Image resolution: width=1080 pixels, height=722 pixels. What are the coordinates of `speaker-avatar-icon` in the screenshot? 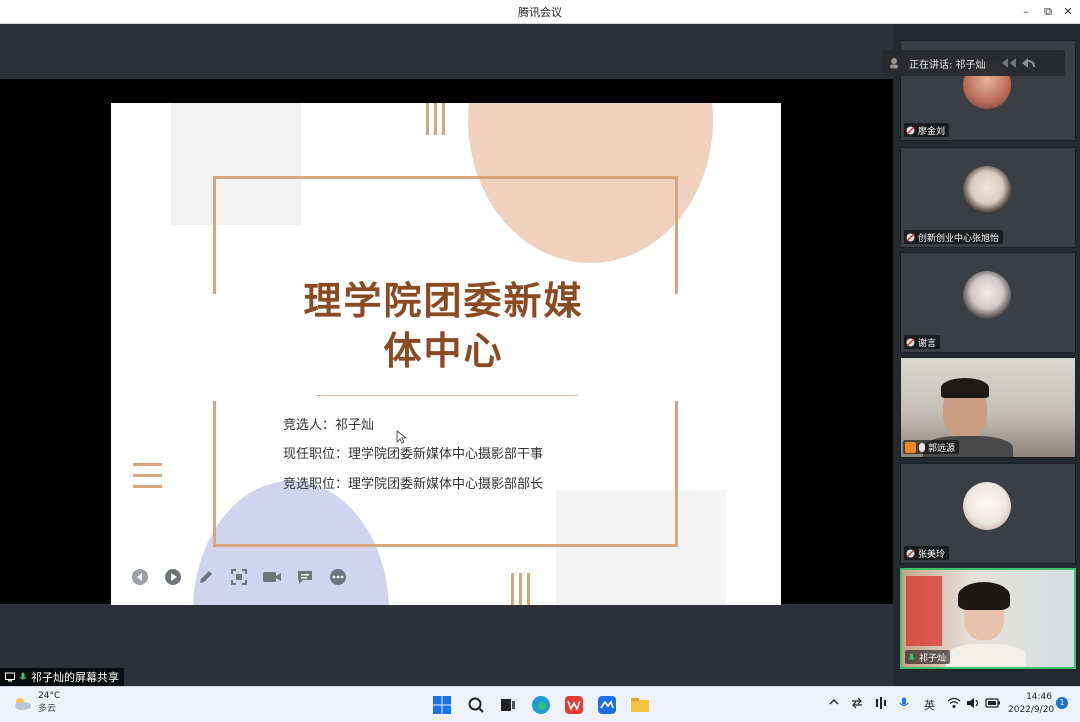 It's located at (894, 63).